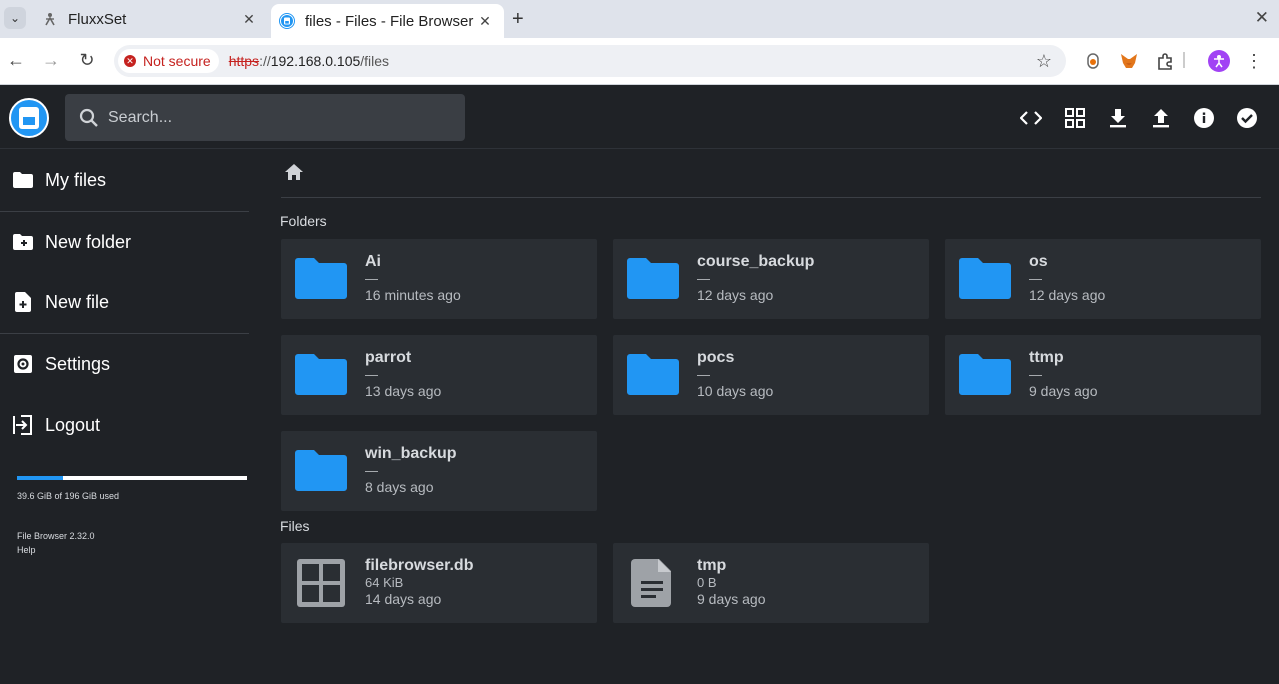 Image resolution: width=1279 pixels, height=684 pixels. Describe the element at coordinates (315, 61) in the screenshot. I see `url-host: 192.168.0.105` at that location.